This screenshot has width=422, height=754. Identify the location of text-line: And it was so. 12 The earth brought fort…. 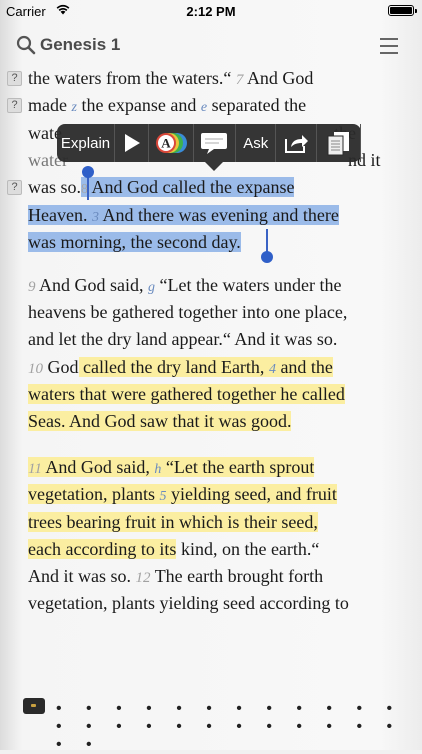
(176, 576).